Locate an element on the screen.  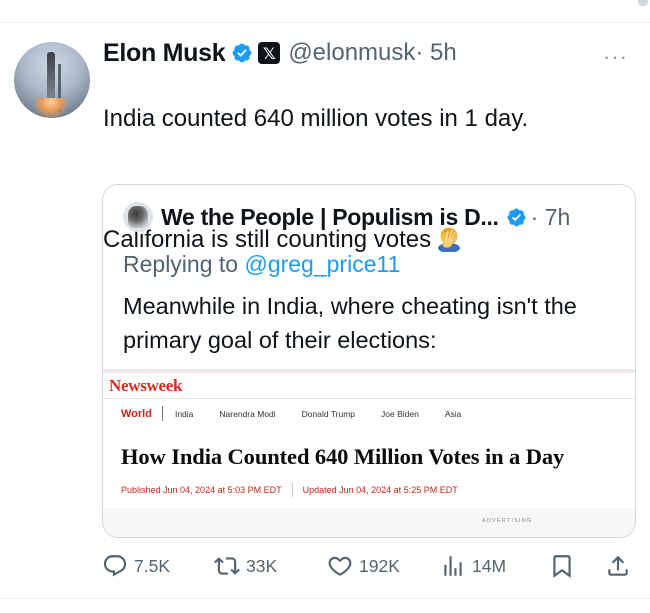
tweet-header: Elon Musk 𝕏 @elonmusk · 5h is located at coordinates (280, 53).